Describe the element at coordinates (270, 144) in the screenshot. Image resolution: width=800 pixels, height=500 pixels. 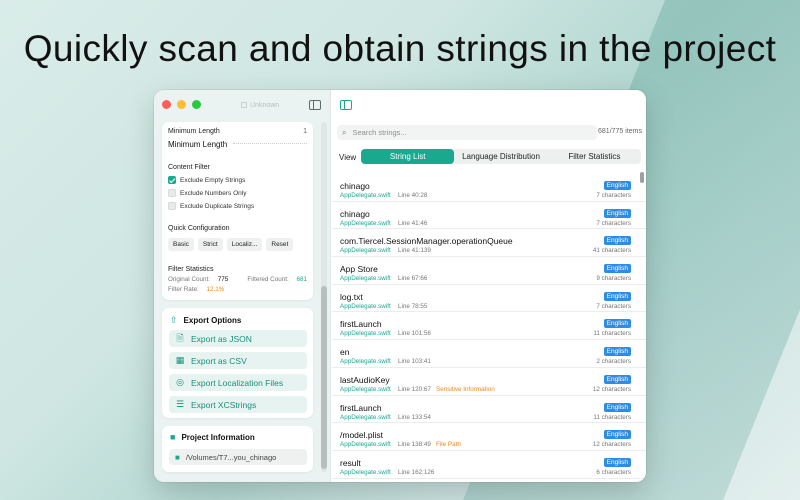
I see `min-length-slider` at that location.